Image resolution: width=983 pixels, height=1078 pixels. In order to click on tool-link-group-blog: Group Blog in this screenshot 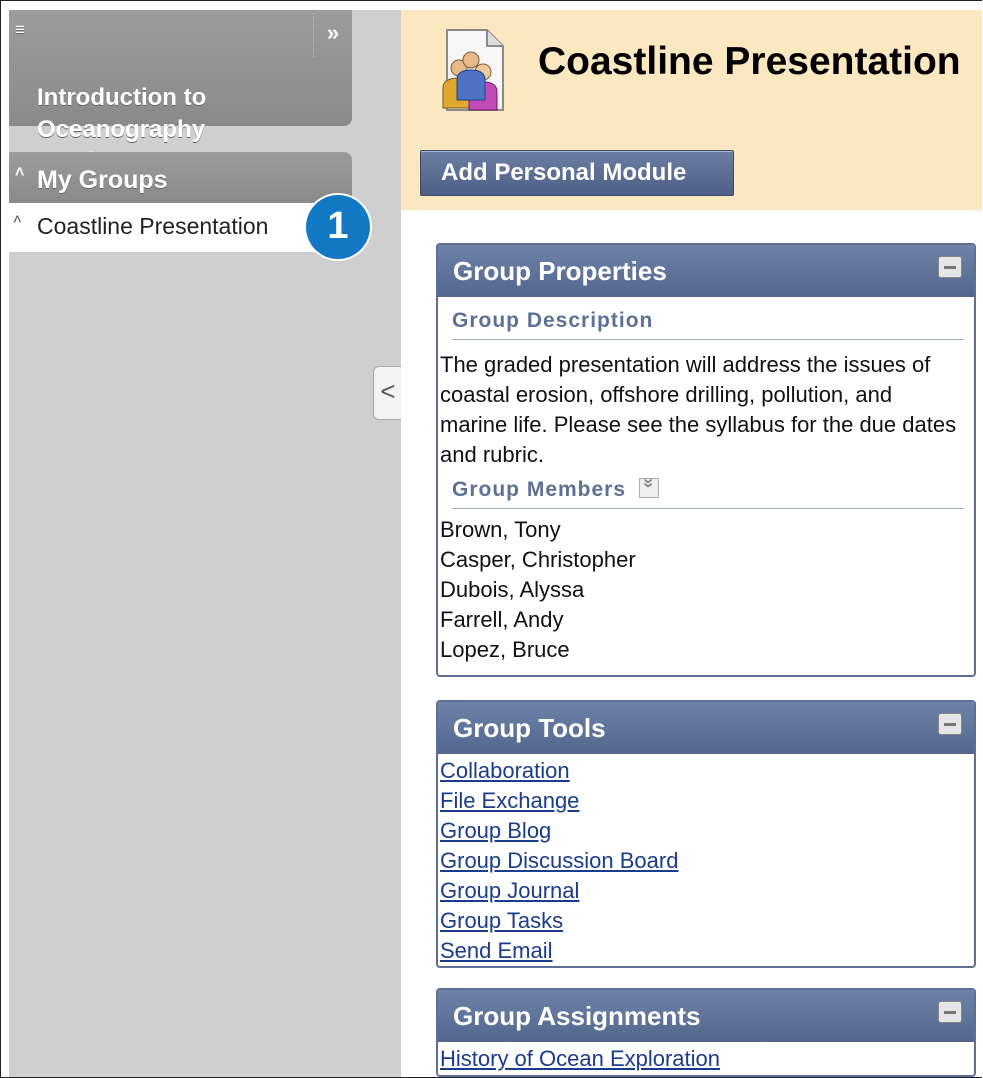, I will do `click(495, 830)`.